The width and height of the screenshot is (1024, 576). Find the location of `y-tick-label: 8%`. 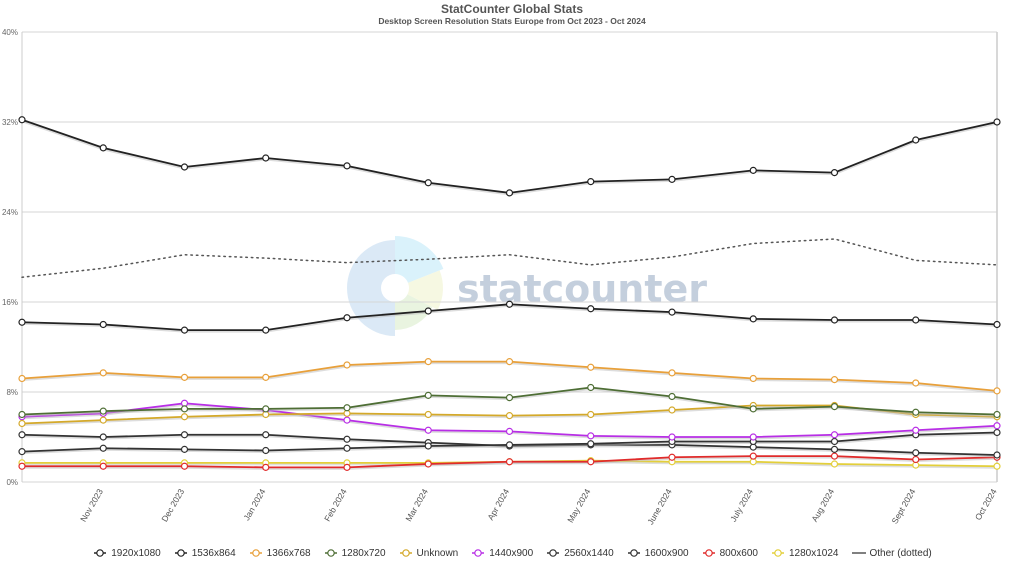

y-tick-label: 8% is located at coordinates (12, 392).